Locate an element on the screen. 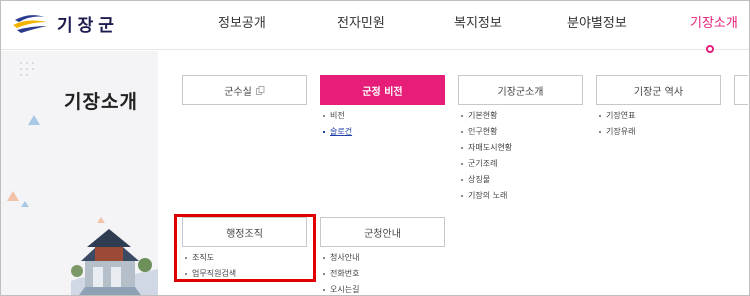 The image size is (750, 296). logo-swoosh-icon is located at coordinates (30, 24).